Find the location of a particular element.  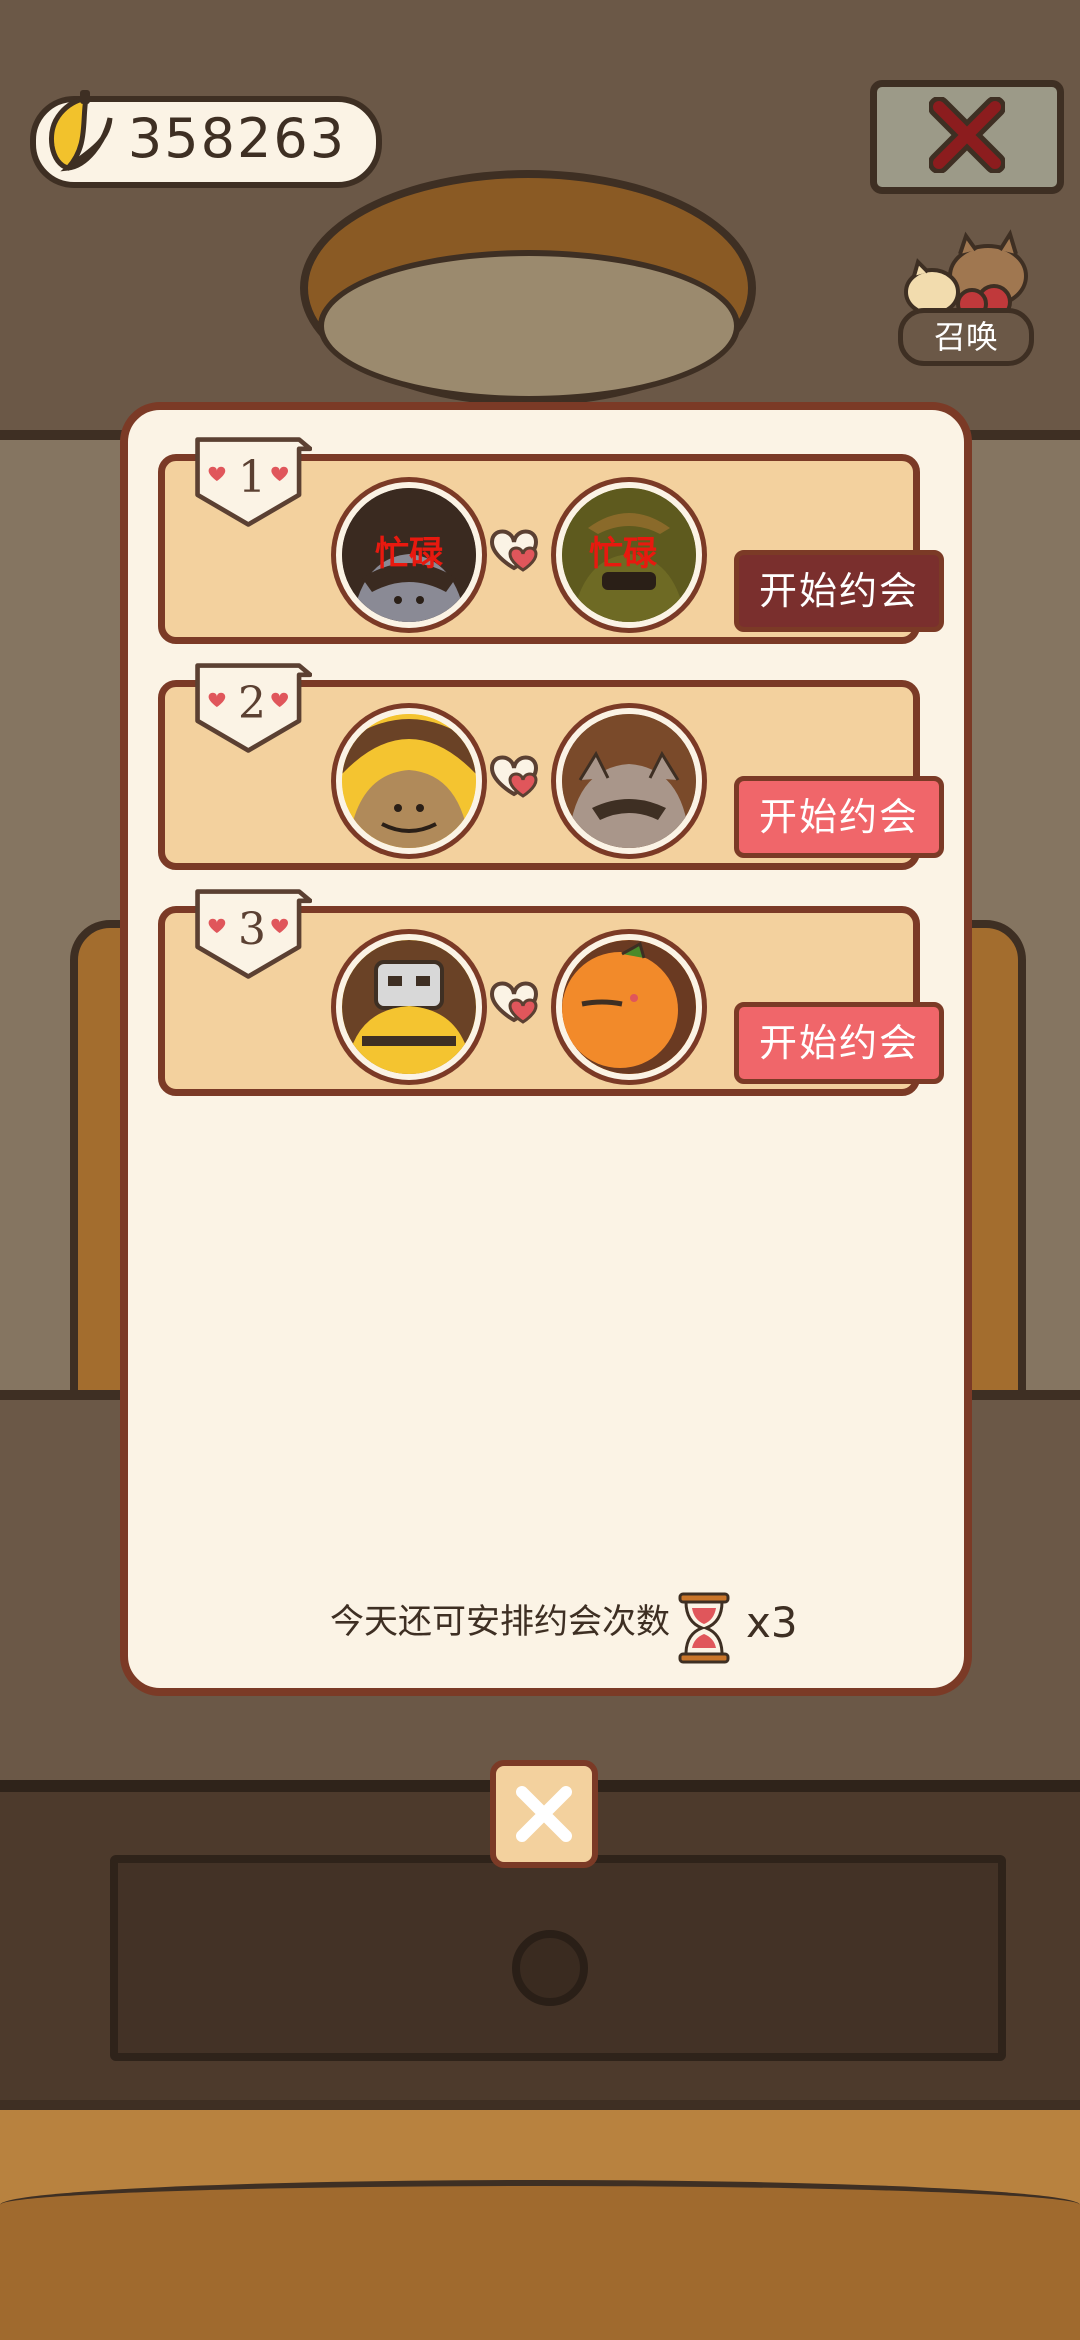

carpet-wave is located at coordinates (540, 2260).